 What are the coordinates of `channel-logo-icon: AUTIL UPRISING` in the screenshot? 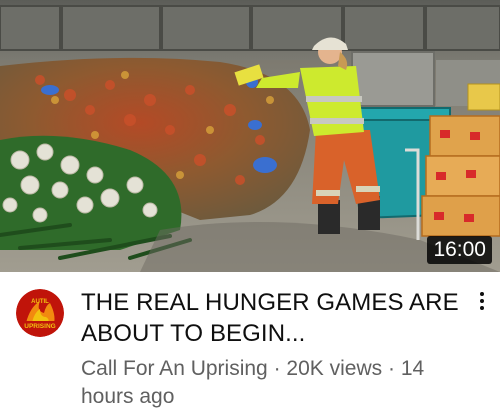 It's located at (40, 313).